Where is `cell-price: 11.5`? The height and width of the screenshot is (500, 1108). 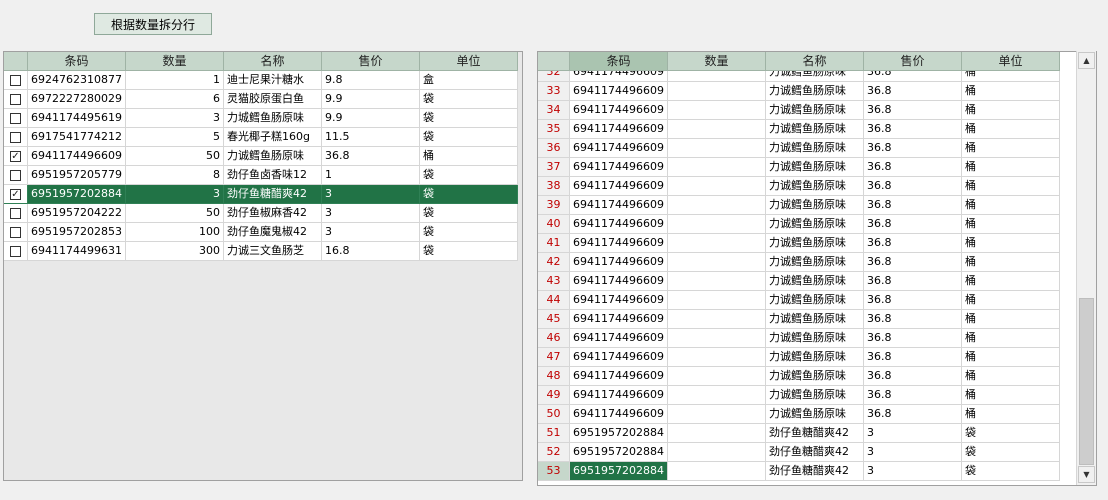
cell-price: 11.5 is located at coordinates (371, 137).